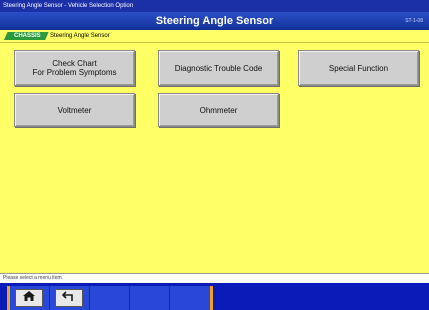 Image resolution: width=429 pixels, height=310 pixels. I want to click on breadcrumb: CHASSIS Steering Angle Sensor, so click(214, 36).